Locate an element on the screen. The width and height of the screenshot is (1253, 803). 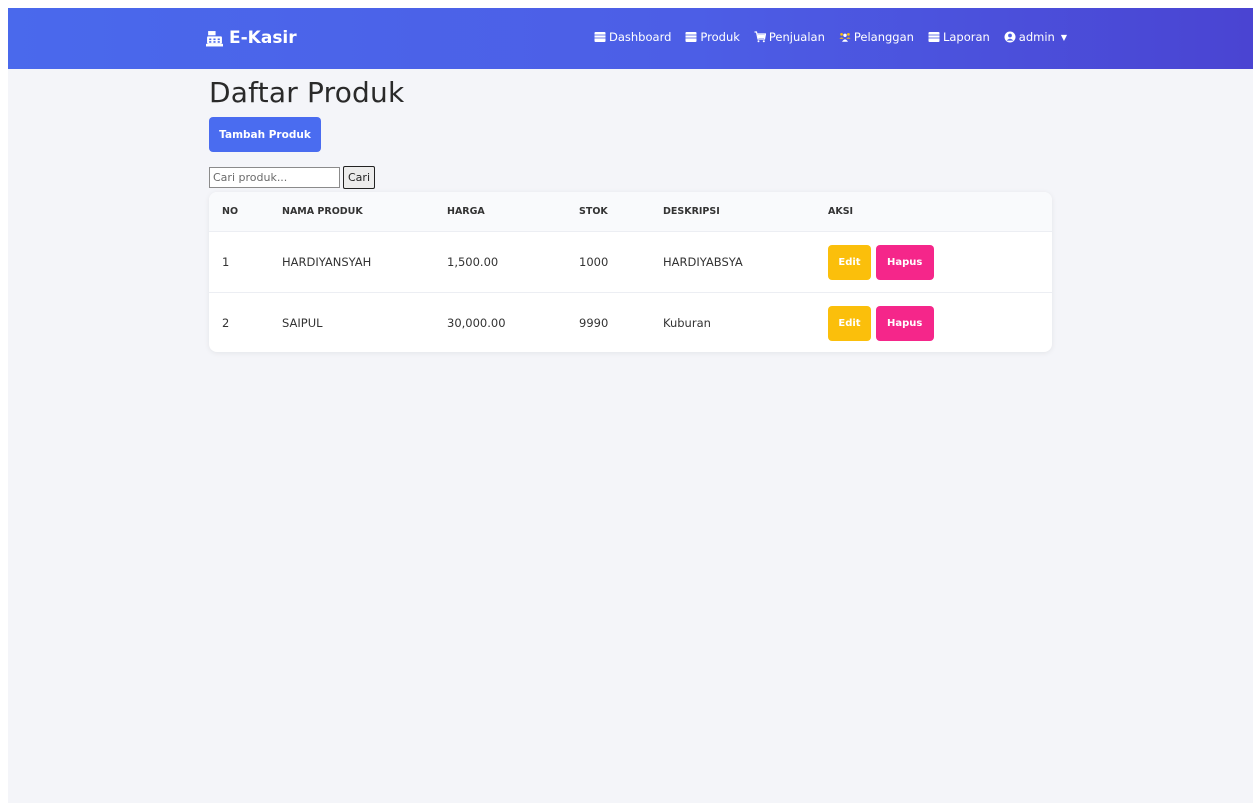
header-description: DESKRIPSI is located at coordinates (745, 212).